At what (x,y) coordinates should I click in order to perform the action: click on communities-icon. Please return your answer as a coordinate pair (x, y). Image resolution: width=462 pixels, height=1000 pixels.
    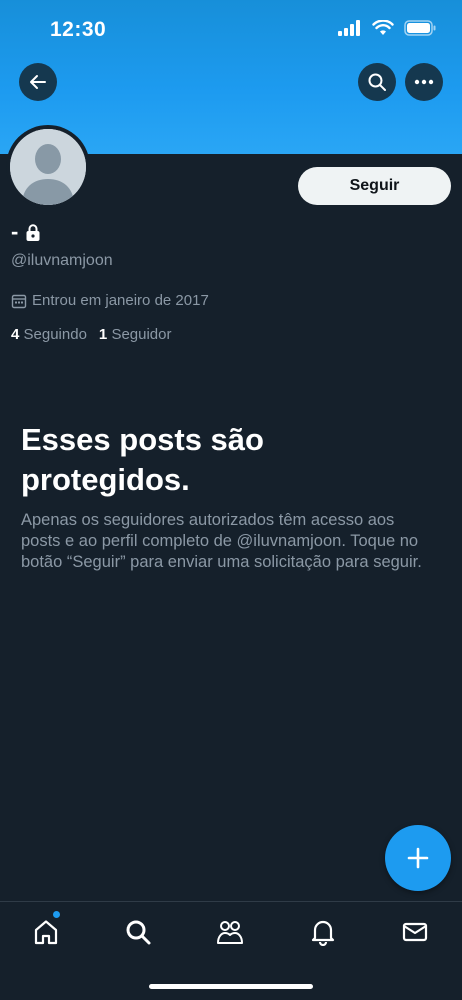
    Looking at the image, I should click on (230, 932).